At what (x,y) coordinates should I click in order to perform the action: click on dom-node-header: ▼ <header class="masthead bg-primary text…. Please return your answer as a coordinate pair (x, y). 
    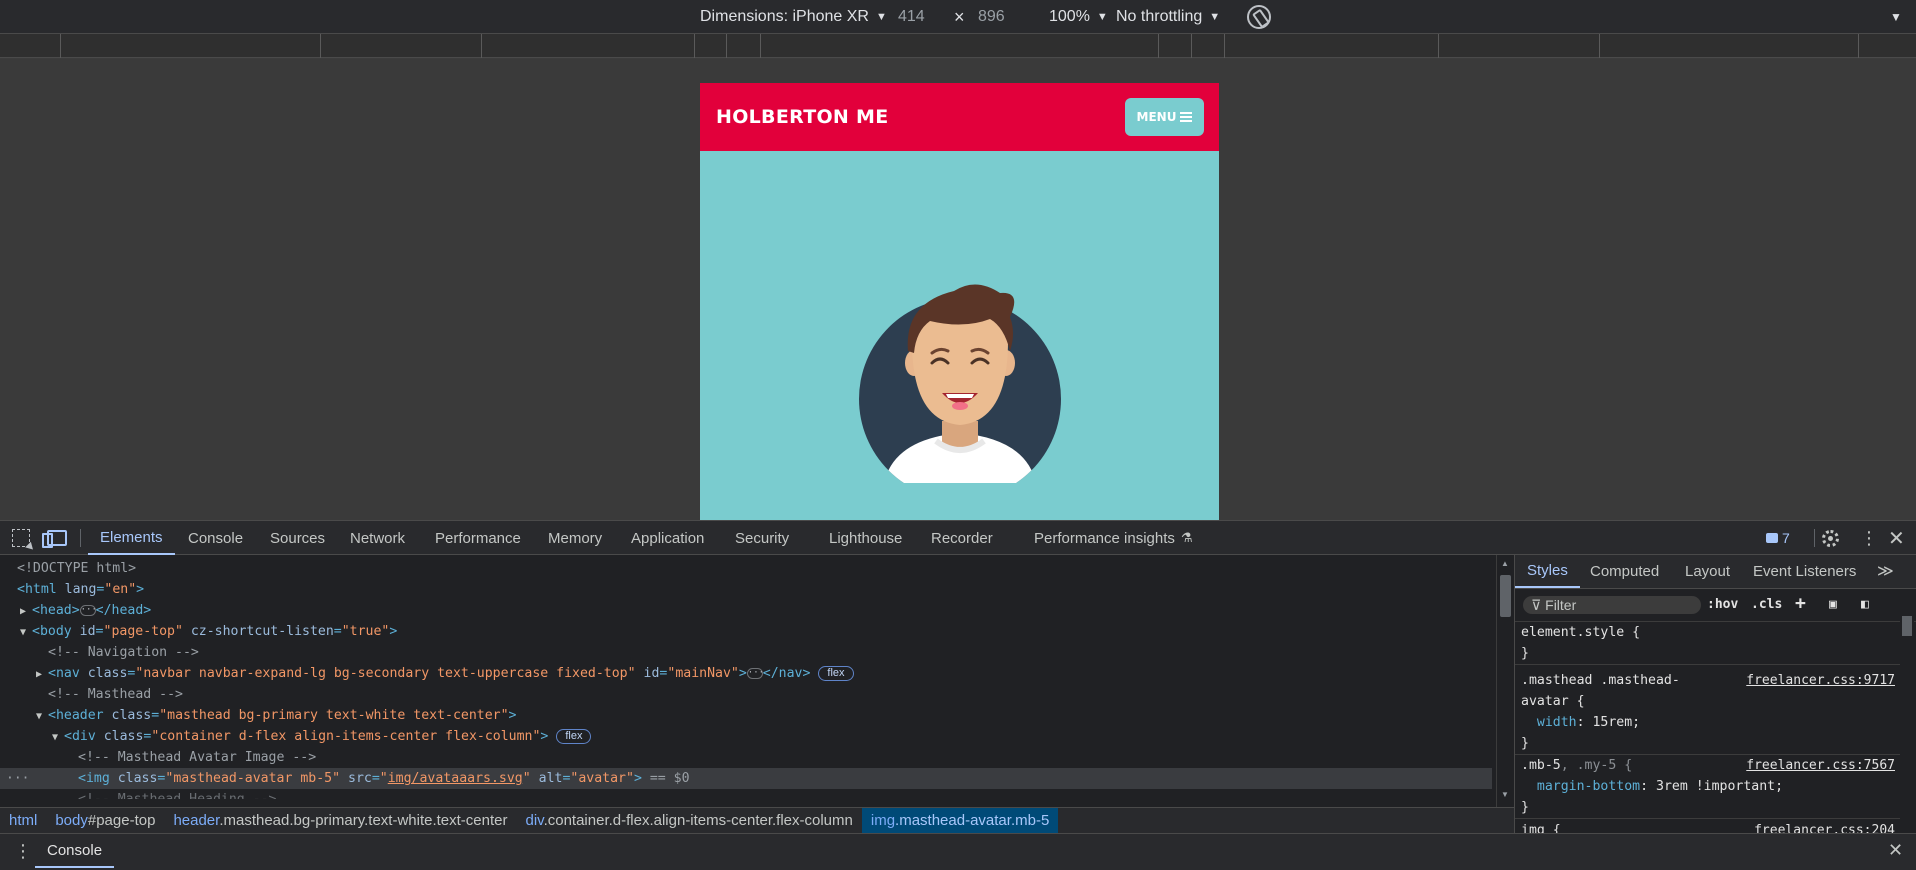
    Looking at the image, I should click on (746, 715).